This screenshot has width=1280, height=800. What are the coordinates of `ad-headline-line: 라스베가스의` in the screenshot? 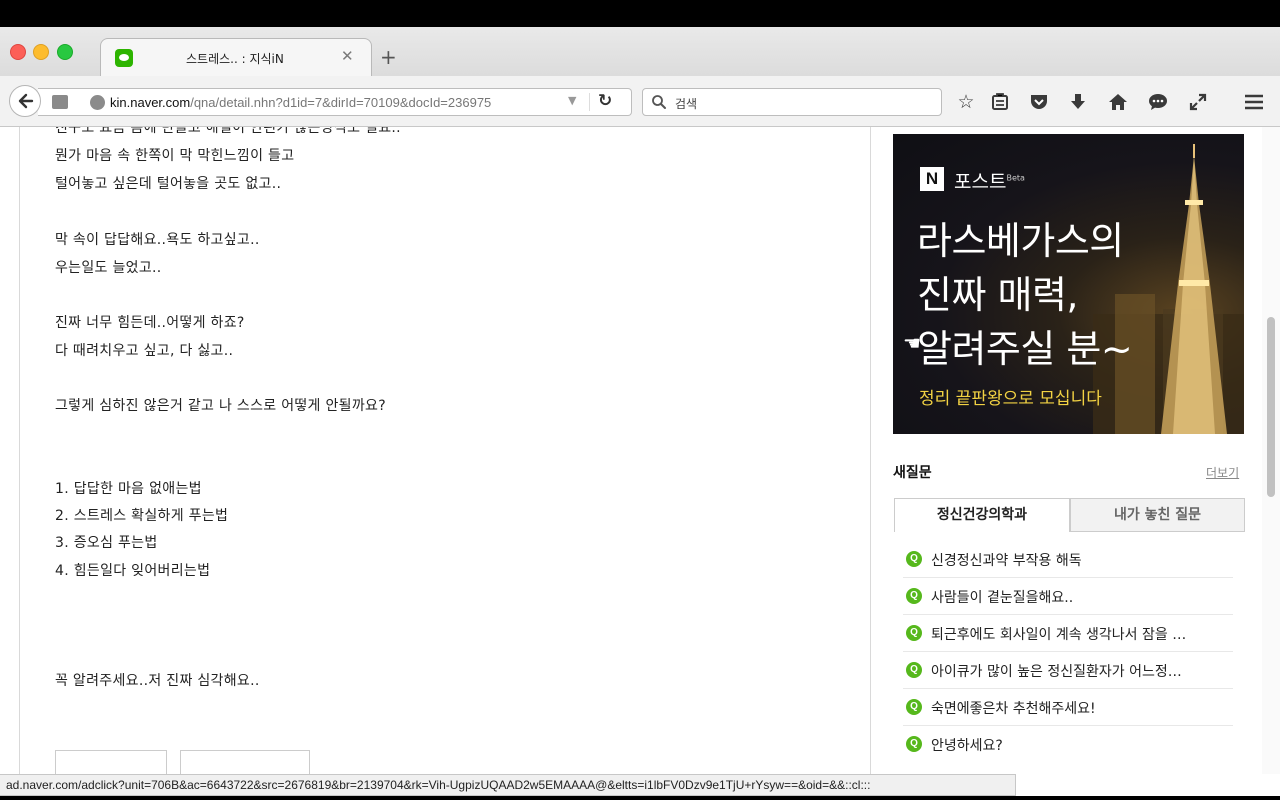 It's located at (1020, 241).